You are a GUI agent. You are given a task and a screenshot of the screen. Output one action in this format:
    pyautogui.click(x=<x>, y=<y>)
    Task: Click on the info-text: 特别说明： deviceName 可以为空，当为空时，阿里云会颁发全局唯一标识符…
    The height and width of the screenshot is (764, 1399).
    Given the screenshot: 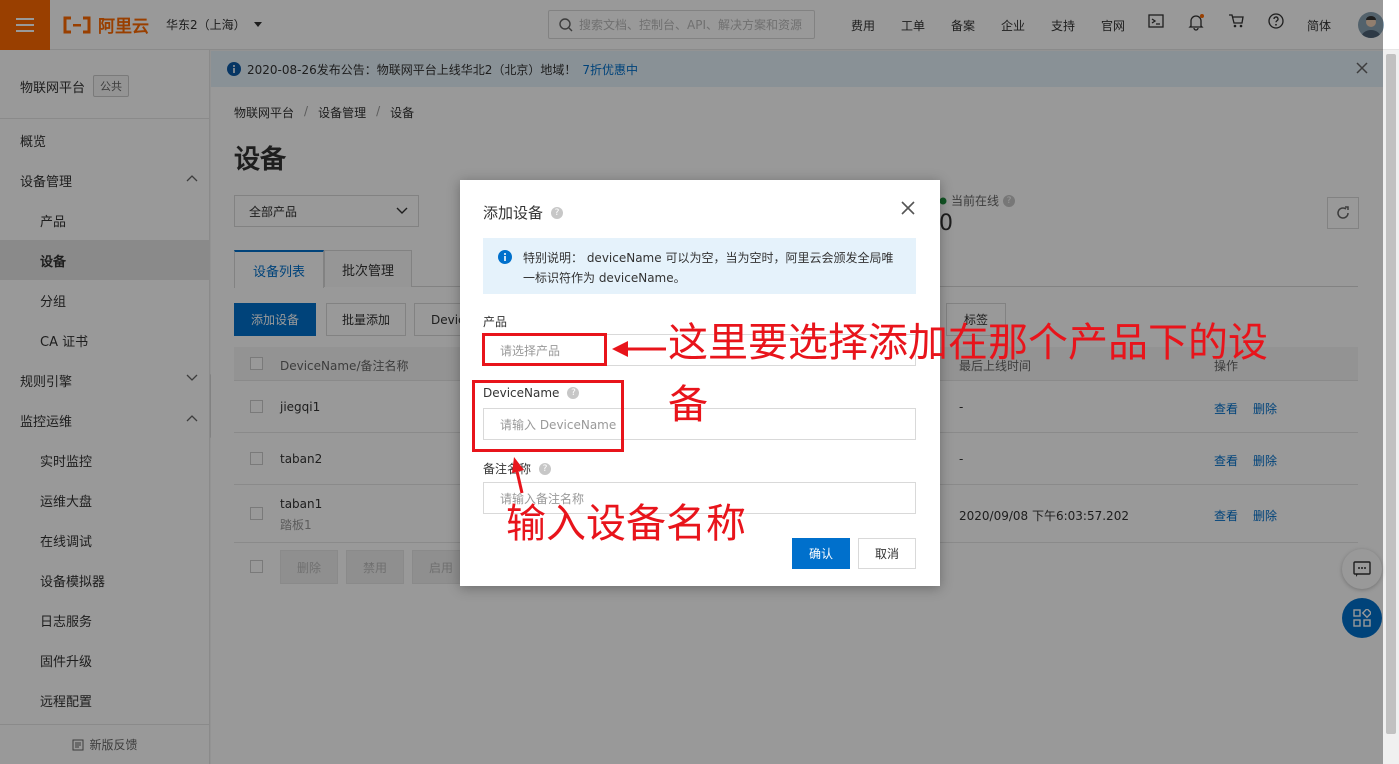 What is the action you would take?
    pyautogui.click(x=708, y=268)
    